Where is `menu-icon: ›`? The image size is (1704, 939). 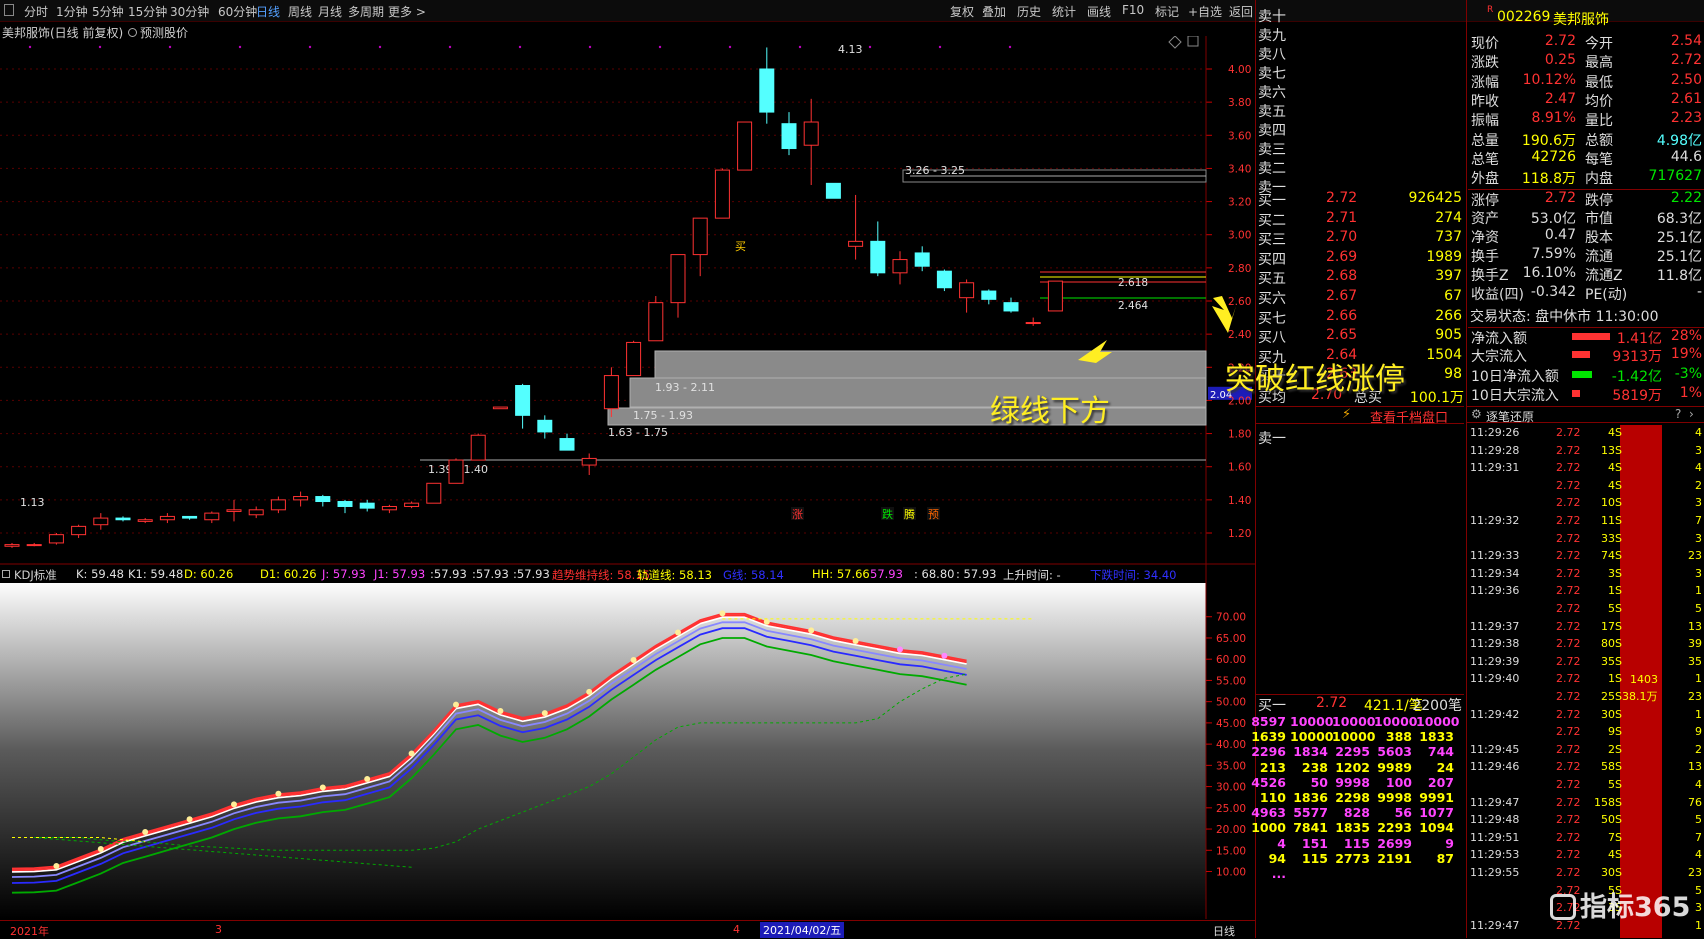
menu-icon: › is located at coordinates (1691, 414).